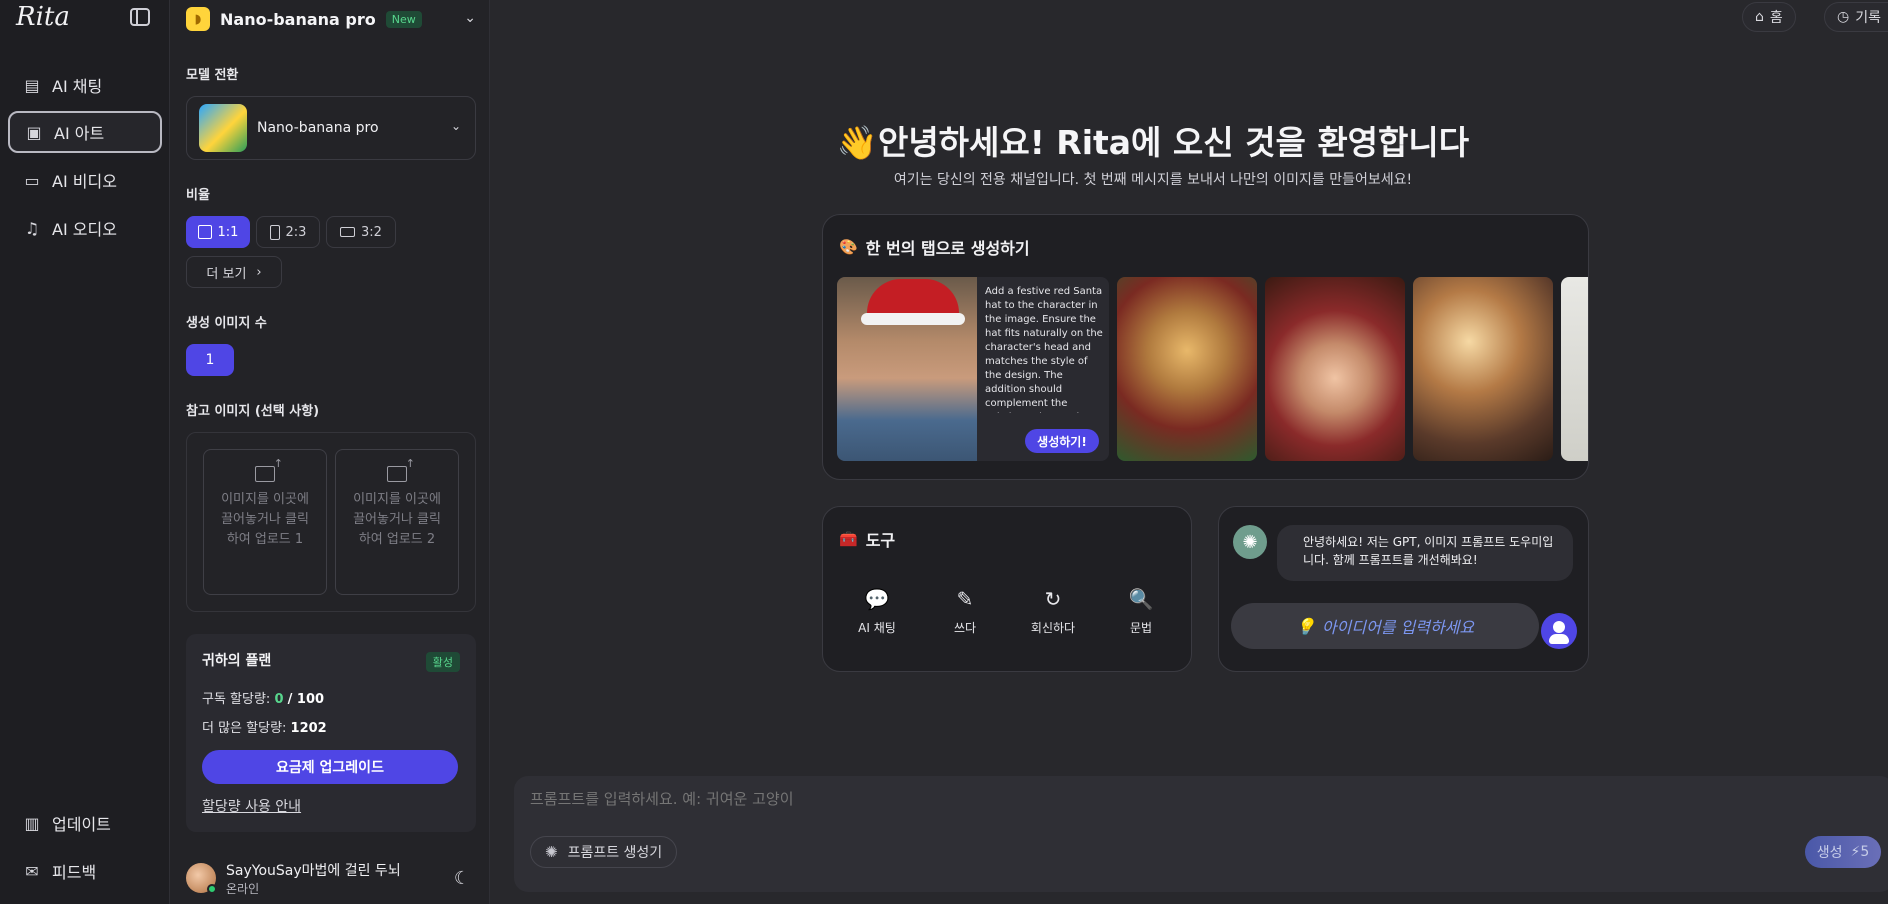  Describe the element at coordinates (1335, 369) in the screenshot. I see `sample-photo-girl-winter-hat` at that location.